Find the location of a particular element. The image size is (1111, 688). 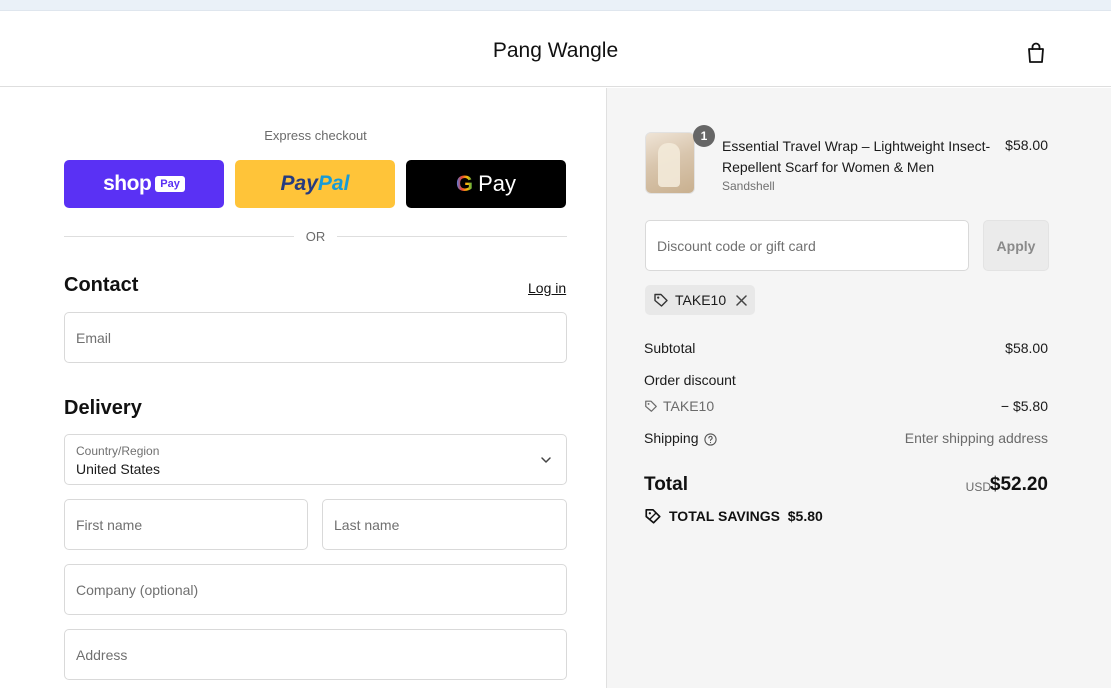

total-label: Total is located at coordinates (666, 484).